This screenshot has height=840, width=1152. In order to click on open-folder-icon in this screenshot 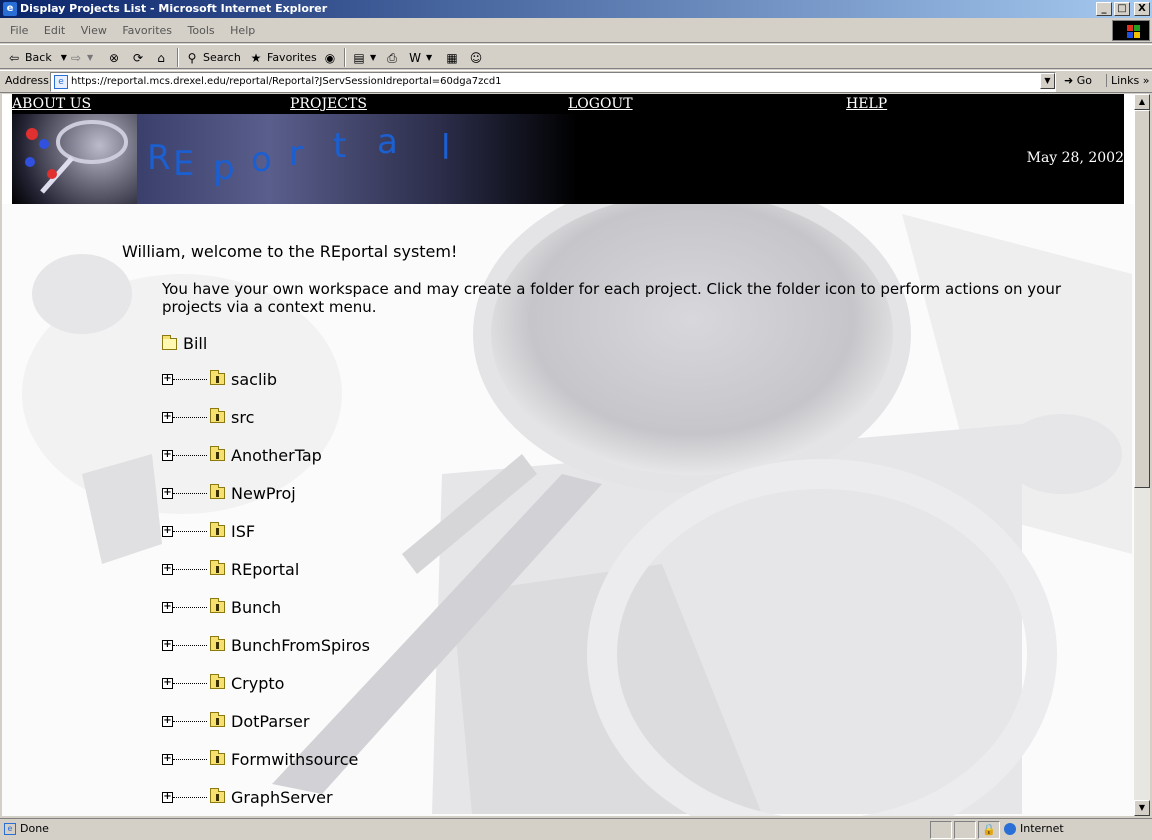, I will do `click(169, 342)`.